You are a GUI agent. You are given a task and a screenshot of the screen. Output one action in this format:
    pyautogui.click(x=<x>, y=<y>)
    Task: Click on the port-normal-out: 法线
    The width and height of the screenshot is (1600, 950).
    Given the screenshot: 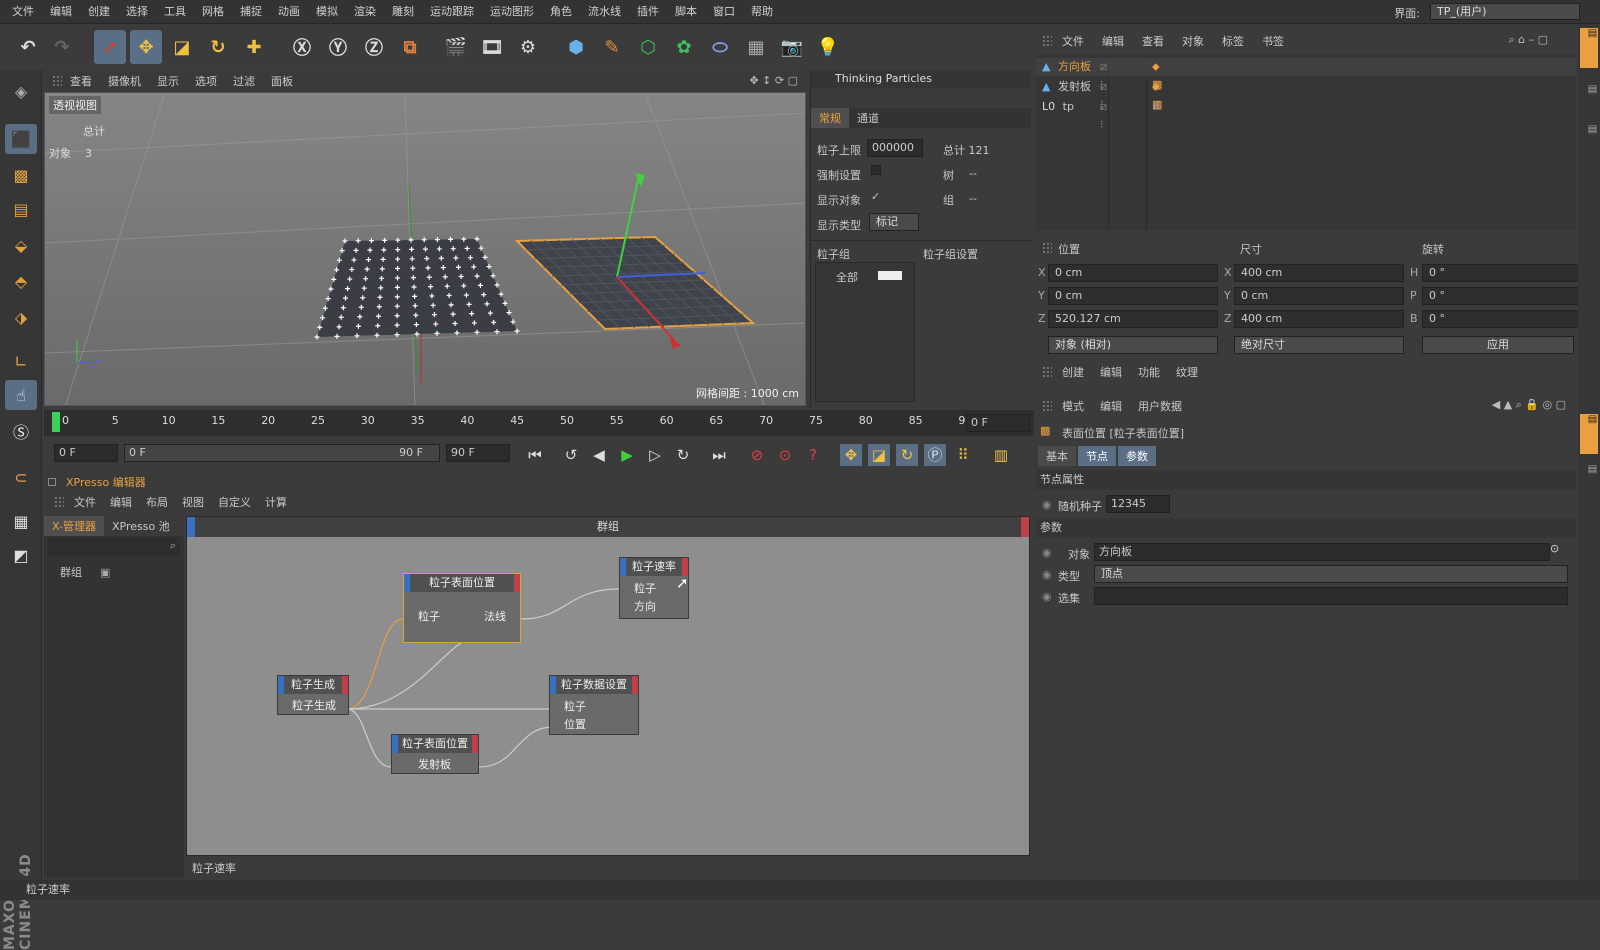 What is the action you would take?
    pyautogui.click(x=495, y=616)
    